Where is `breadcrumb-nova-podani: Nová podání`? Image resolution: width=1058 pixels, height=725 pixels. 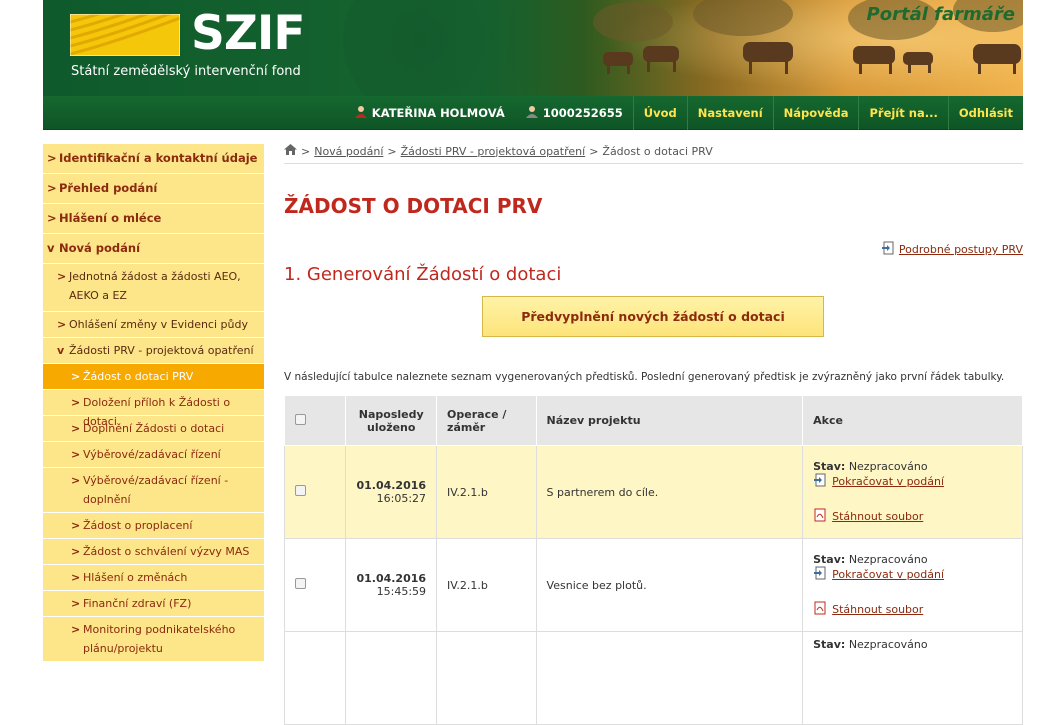
breadcrumb-nova-podani: Nová podání is located at coordinates (348, 152).